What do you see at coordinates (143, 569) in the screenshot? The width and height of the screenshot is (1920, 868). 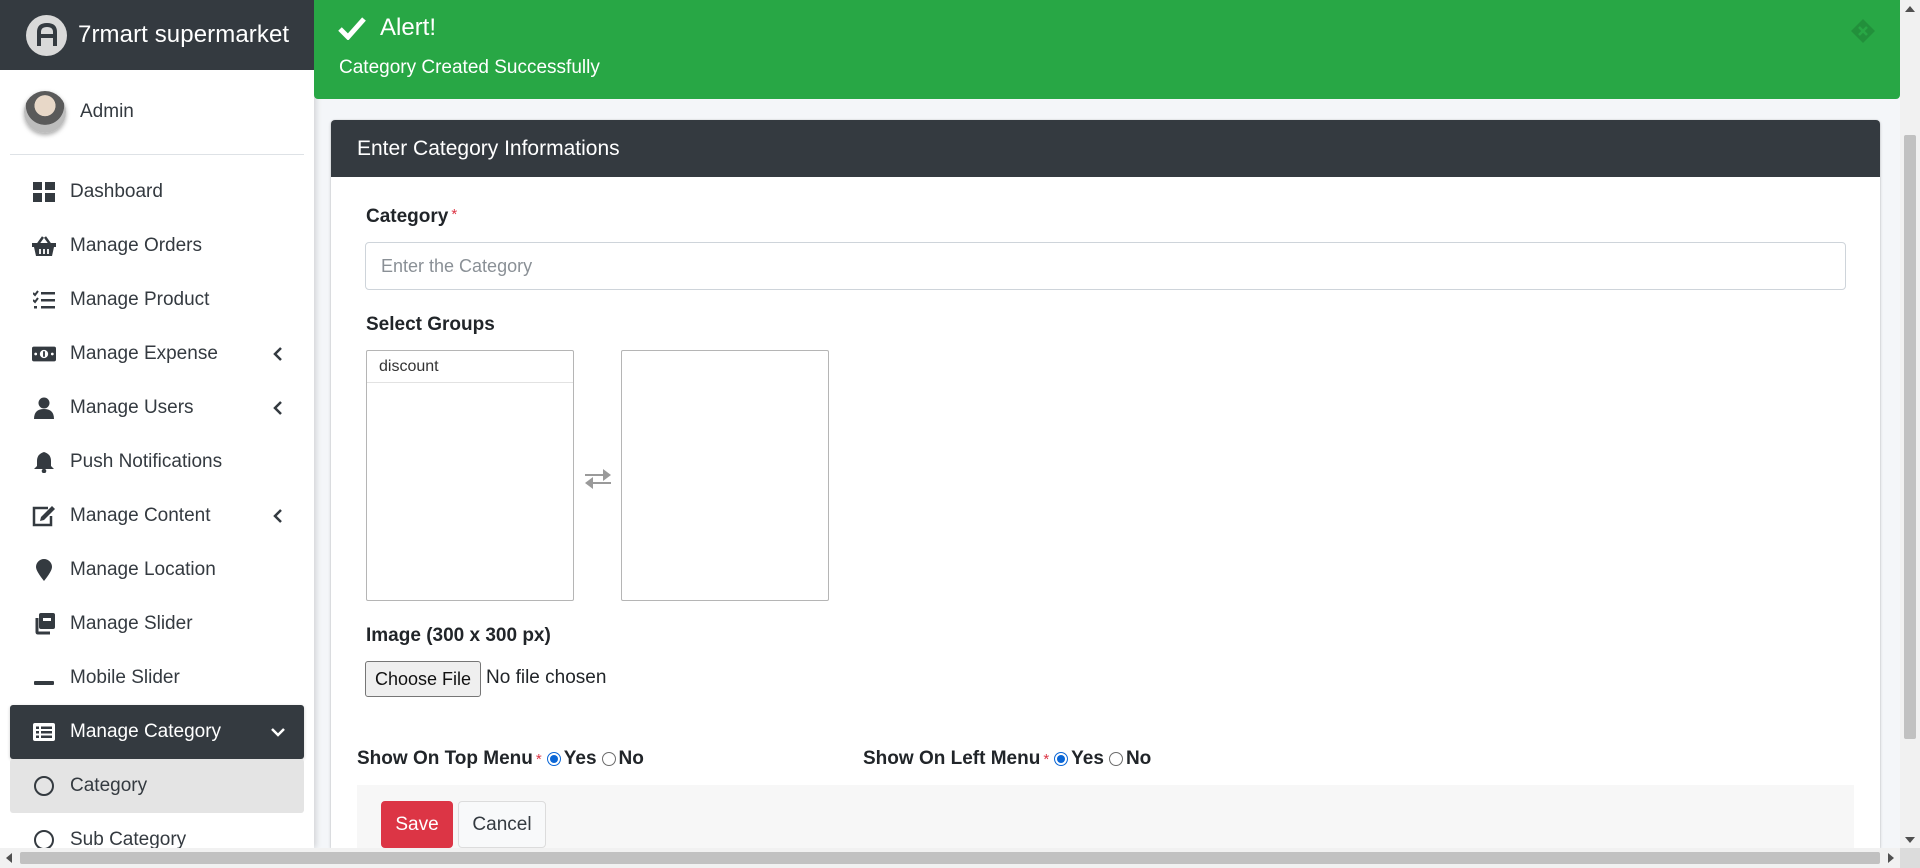 I see `sidebar-item-label: Manage Location` at bounding box center [143, 569].